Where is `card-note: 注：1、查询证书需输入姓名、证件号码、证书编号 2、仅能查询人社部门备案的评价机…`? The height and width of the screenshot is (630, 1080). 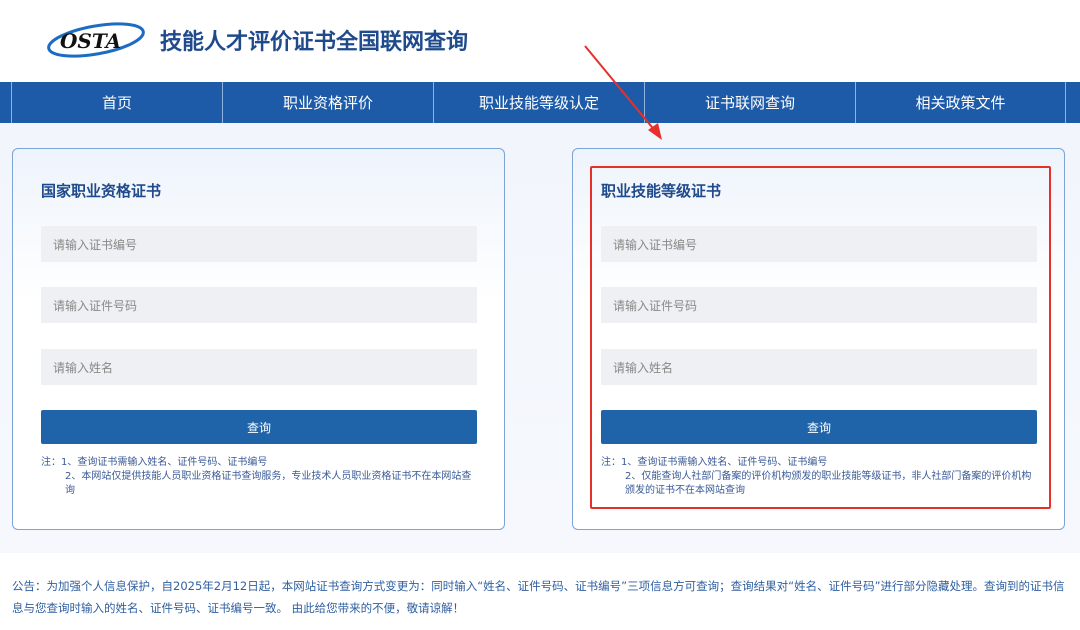 card-note: 注：1、查询证书需输入姓名、证件号码、证书编号 2、仅能查询人社部门备案的评价机… is located at coordinates (816, 476).